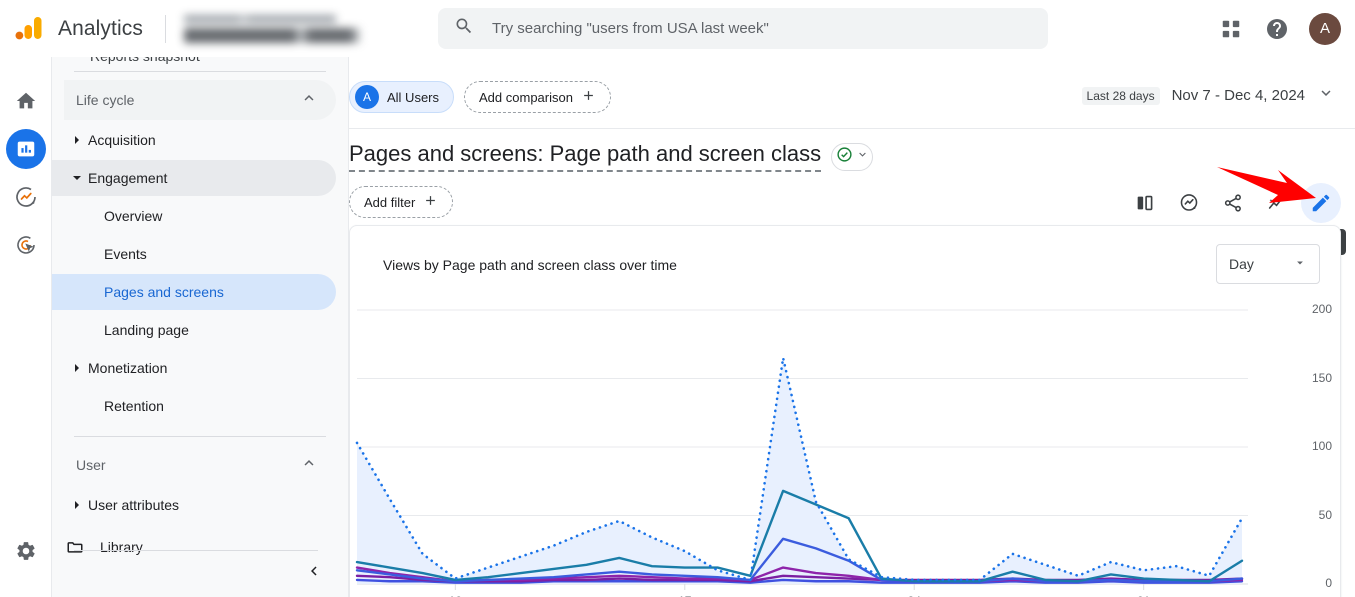 This screenshot has width=1355, height=597. Describe the element at coordinates (194, 406) in the screenshot. I see `sidebar-item-retention: Retention` at that location.